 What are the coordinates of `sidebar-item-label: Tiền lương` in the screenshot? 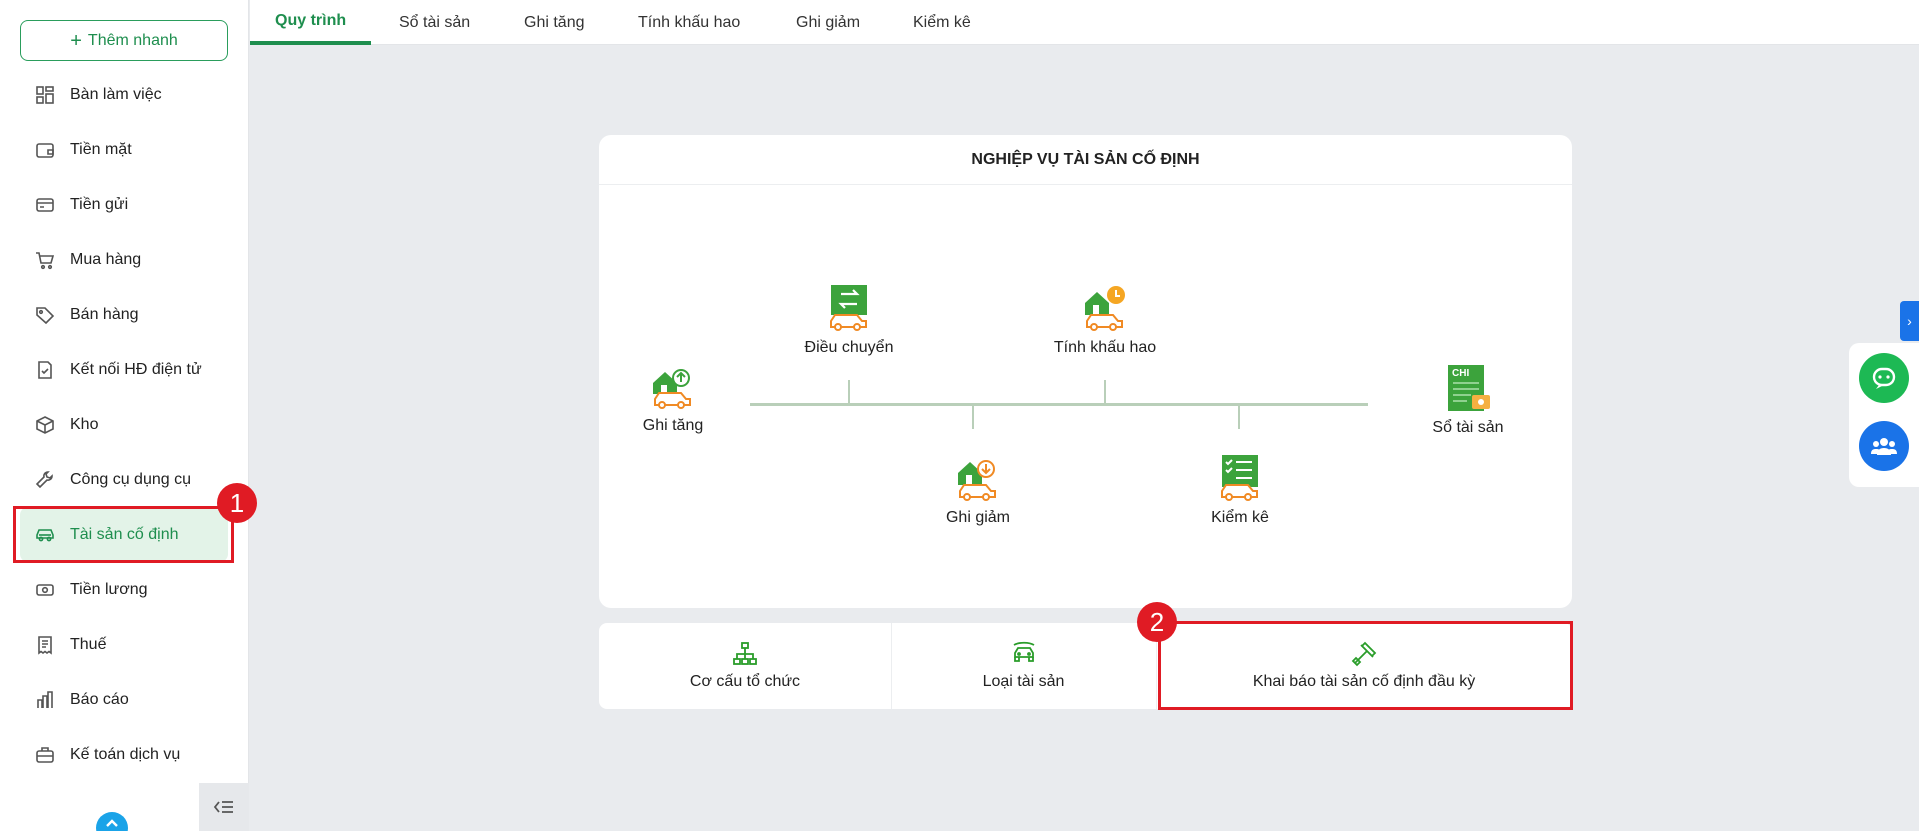 It's located at (109, 589).